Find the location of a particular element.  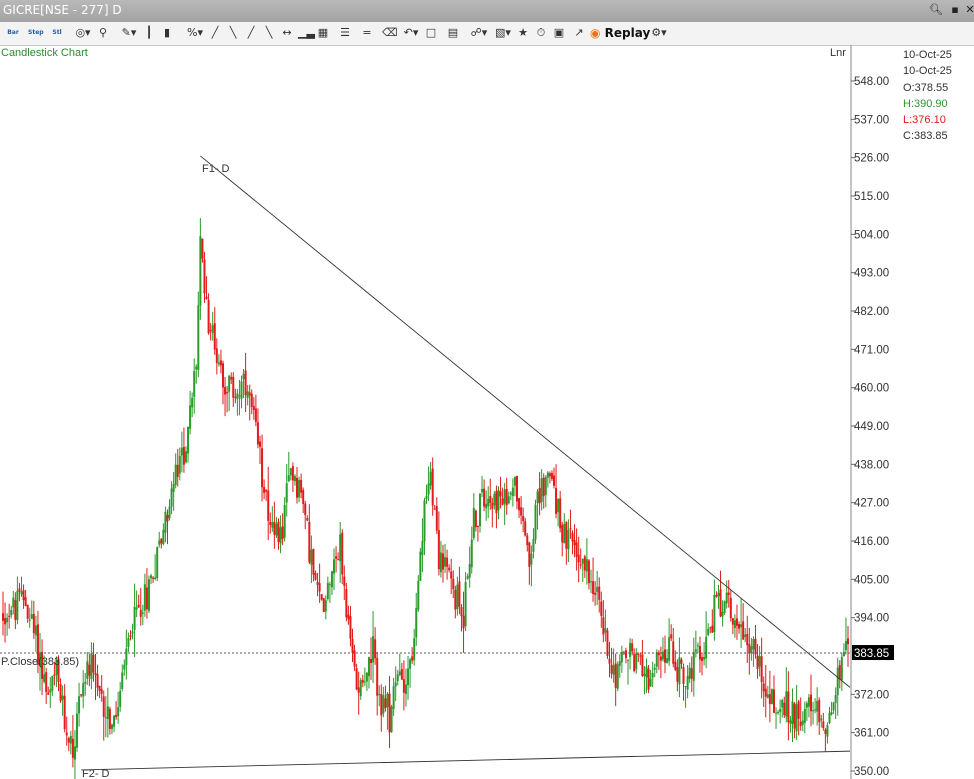

gear-icon: ⚙▾ is located at coordinates (659, 33).